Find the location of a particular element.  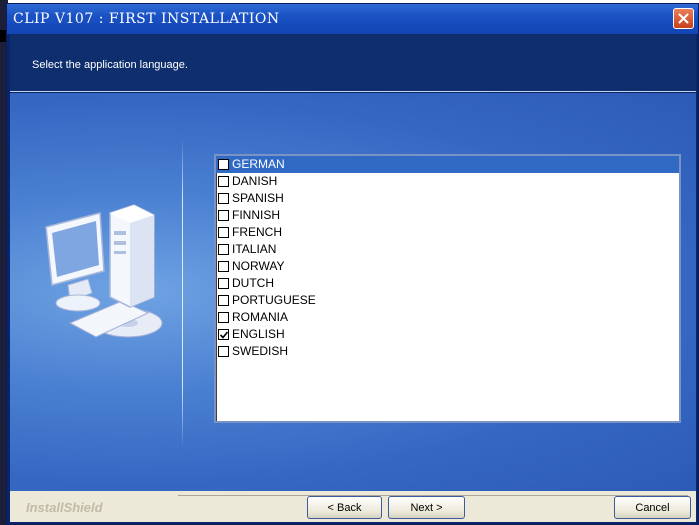

checkmark-icon is located at coordinates (224, 335).